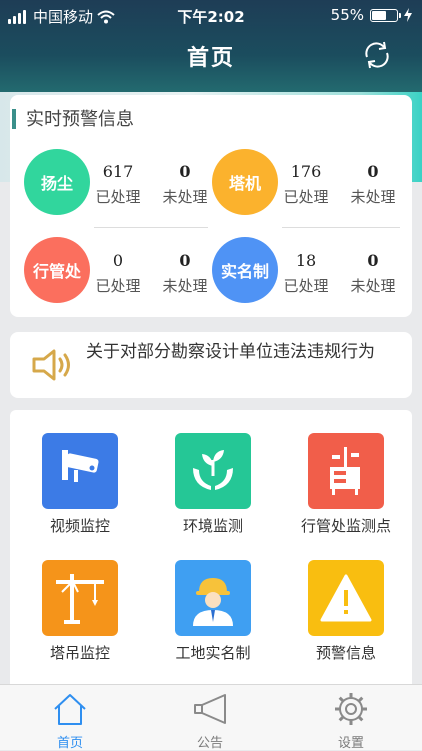 The width and height of the screenshot is (422, 751). I want to click on admin-station-tile, so click(346, 471).